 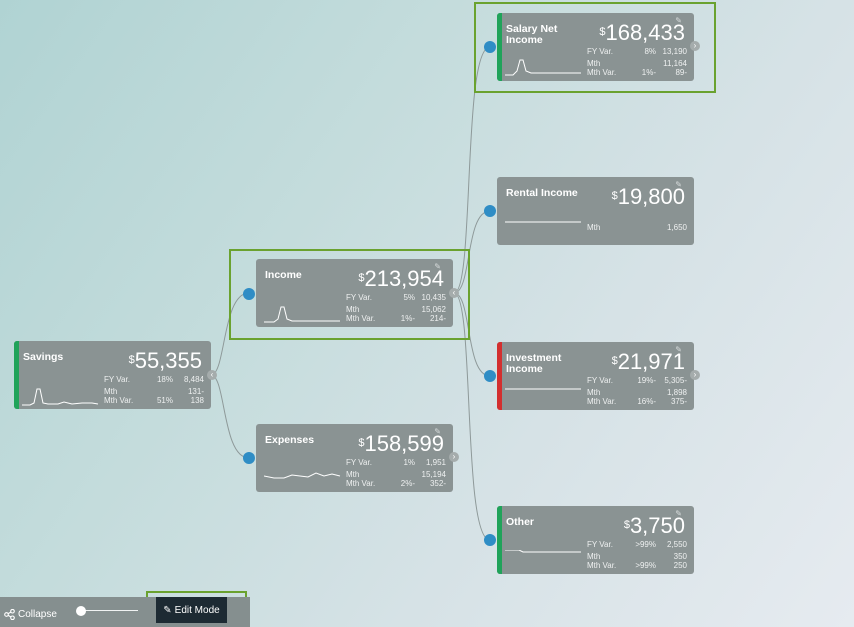 I want to click on card-stats: Mth 1,650, so click(x=637, y=227).